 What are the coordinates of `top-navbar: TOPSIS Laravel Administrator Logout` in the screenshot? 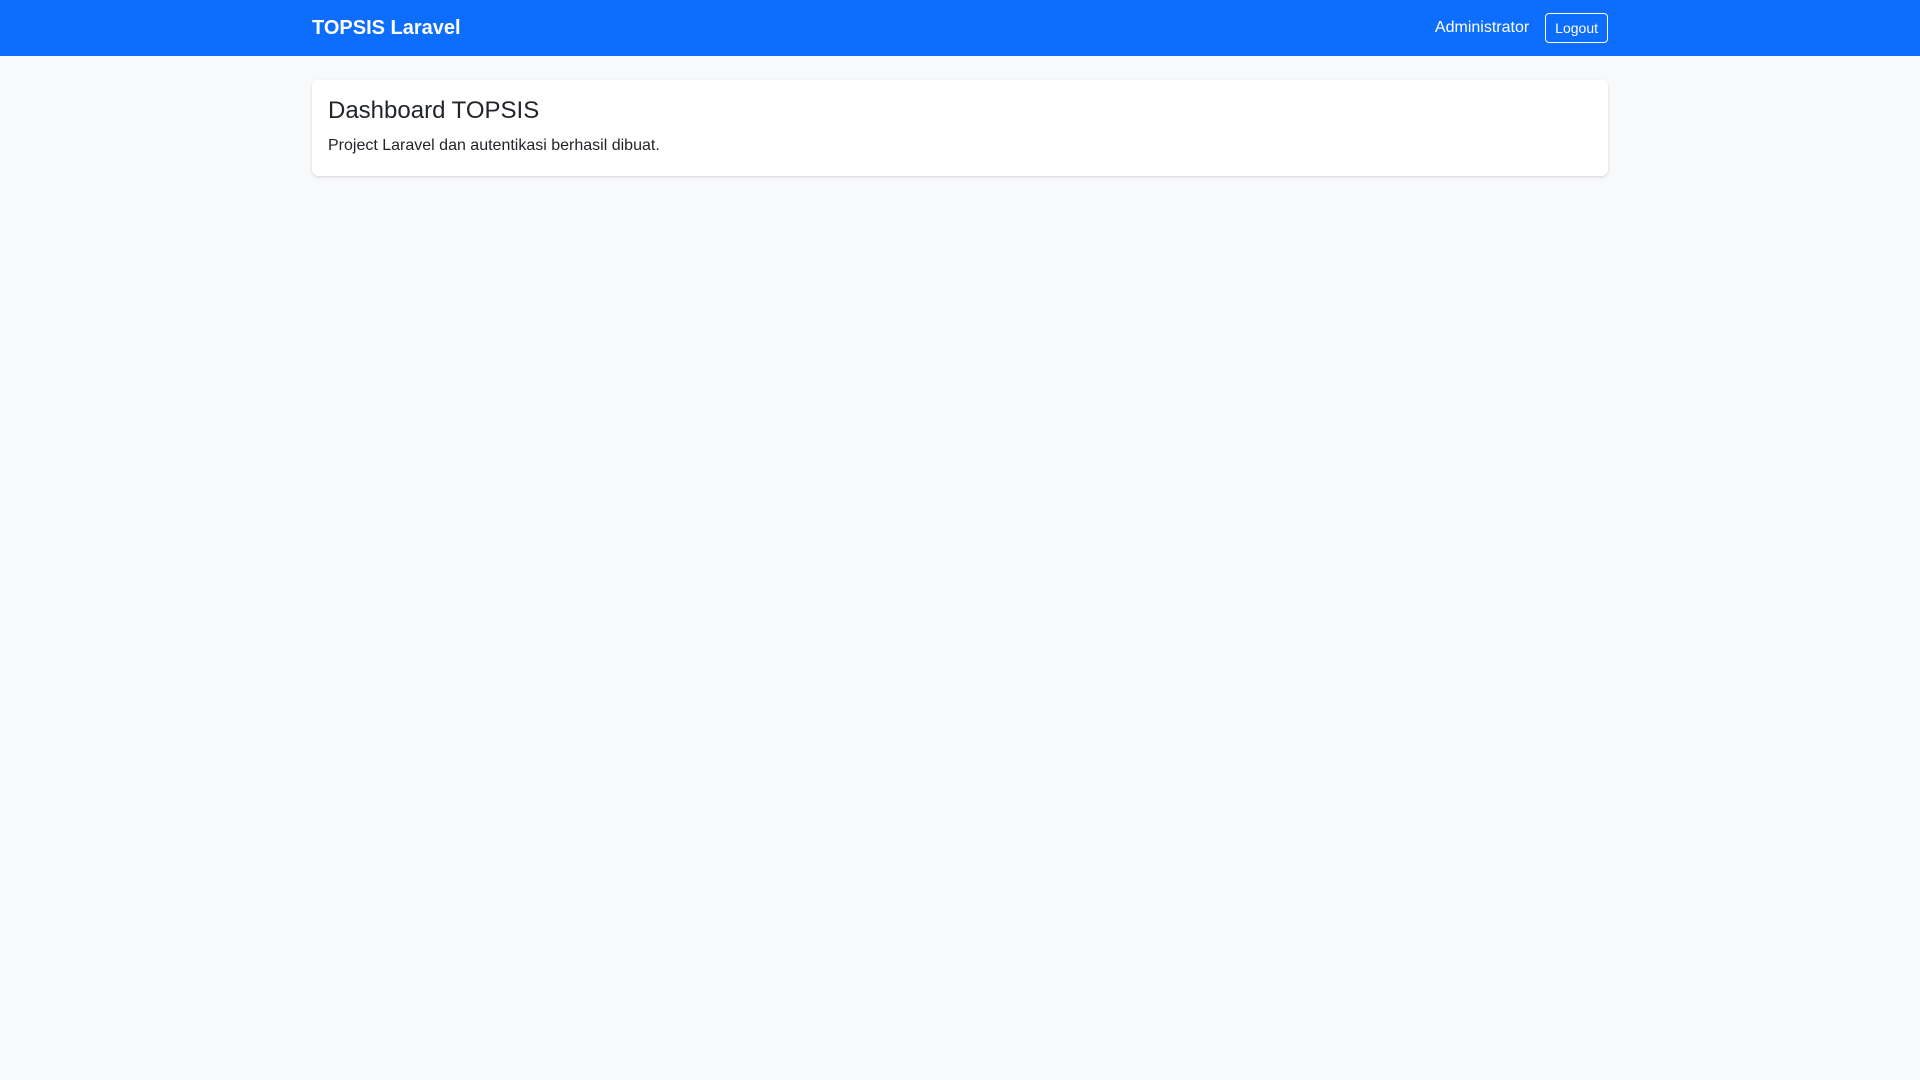 It's located at (960, 28).